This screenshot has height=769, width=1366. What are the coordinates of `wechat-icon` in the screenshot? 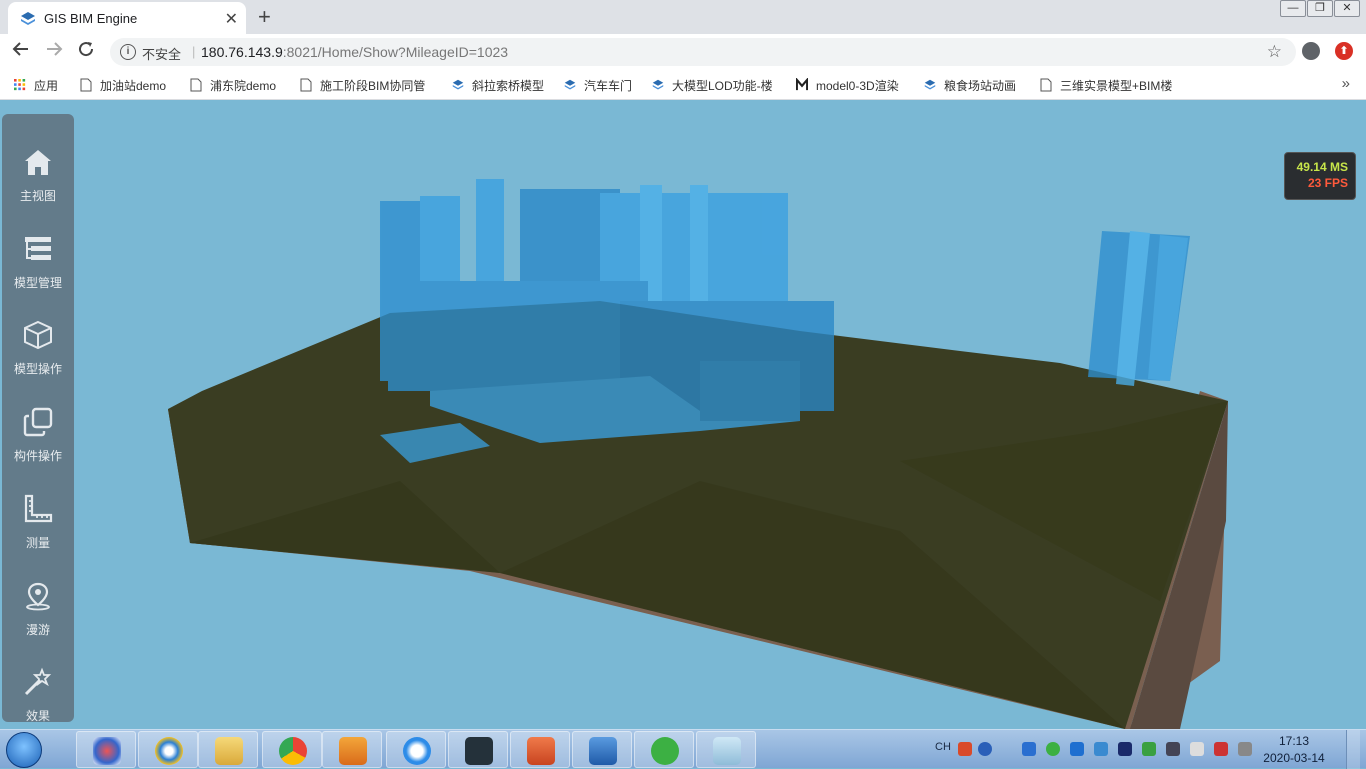 It's located at (665, 751).